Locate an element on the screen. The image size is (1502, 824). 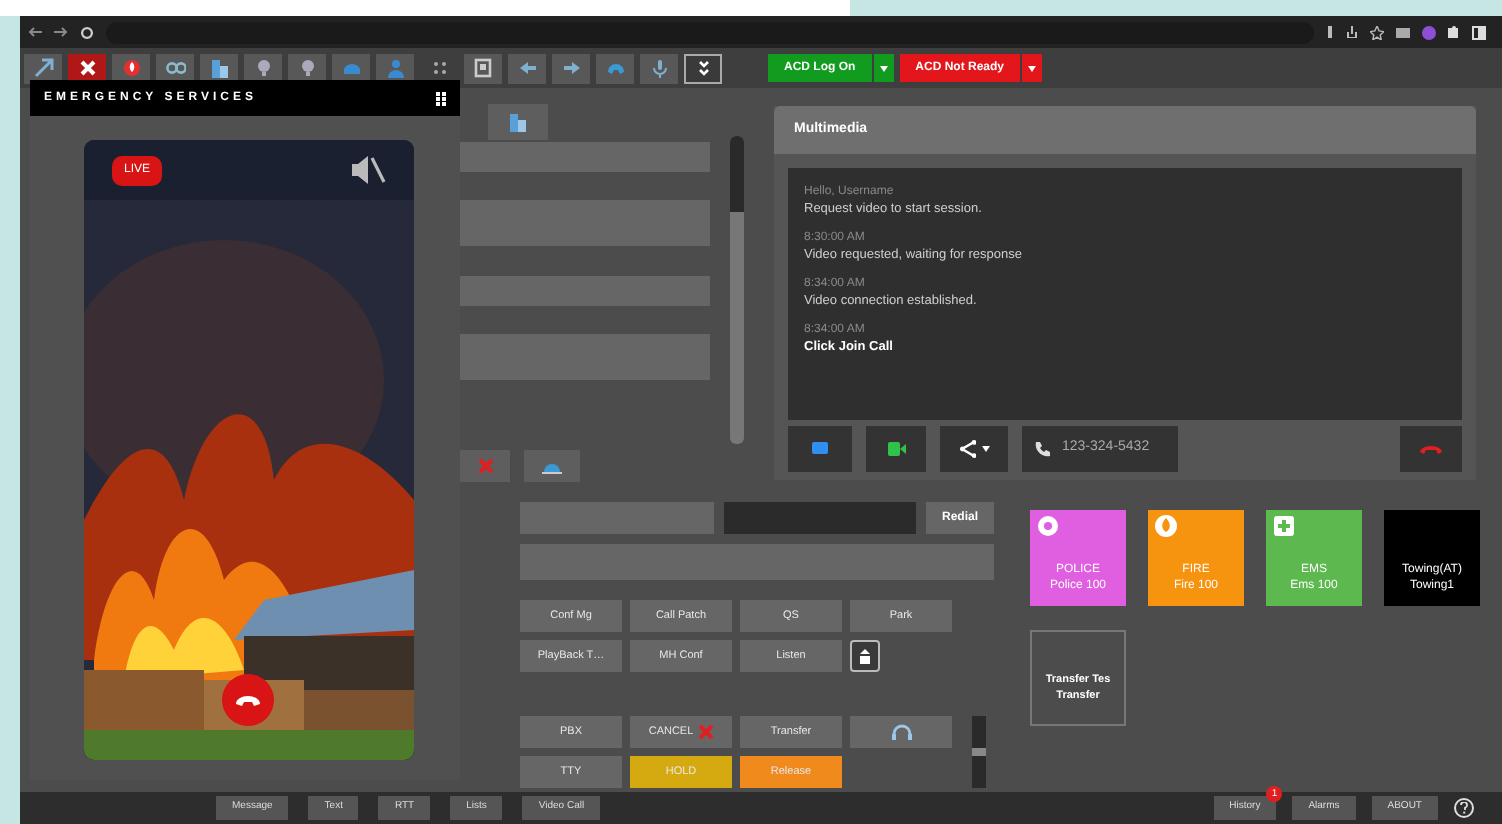
chat-button is located at coordinates (820, 449).